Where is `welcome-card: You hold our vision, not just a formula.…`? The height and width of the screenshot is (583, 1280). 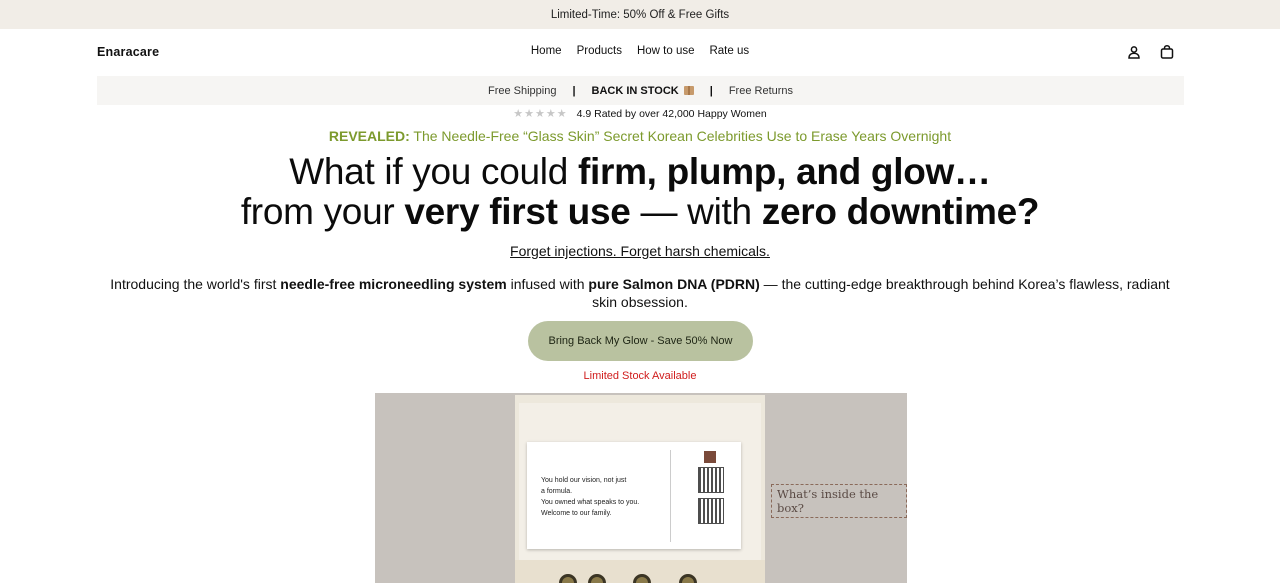
welcome-card: You hold our vision, not just a formula.… is located at coordinates (634, 495).